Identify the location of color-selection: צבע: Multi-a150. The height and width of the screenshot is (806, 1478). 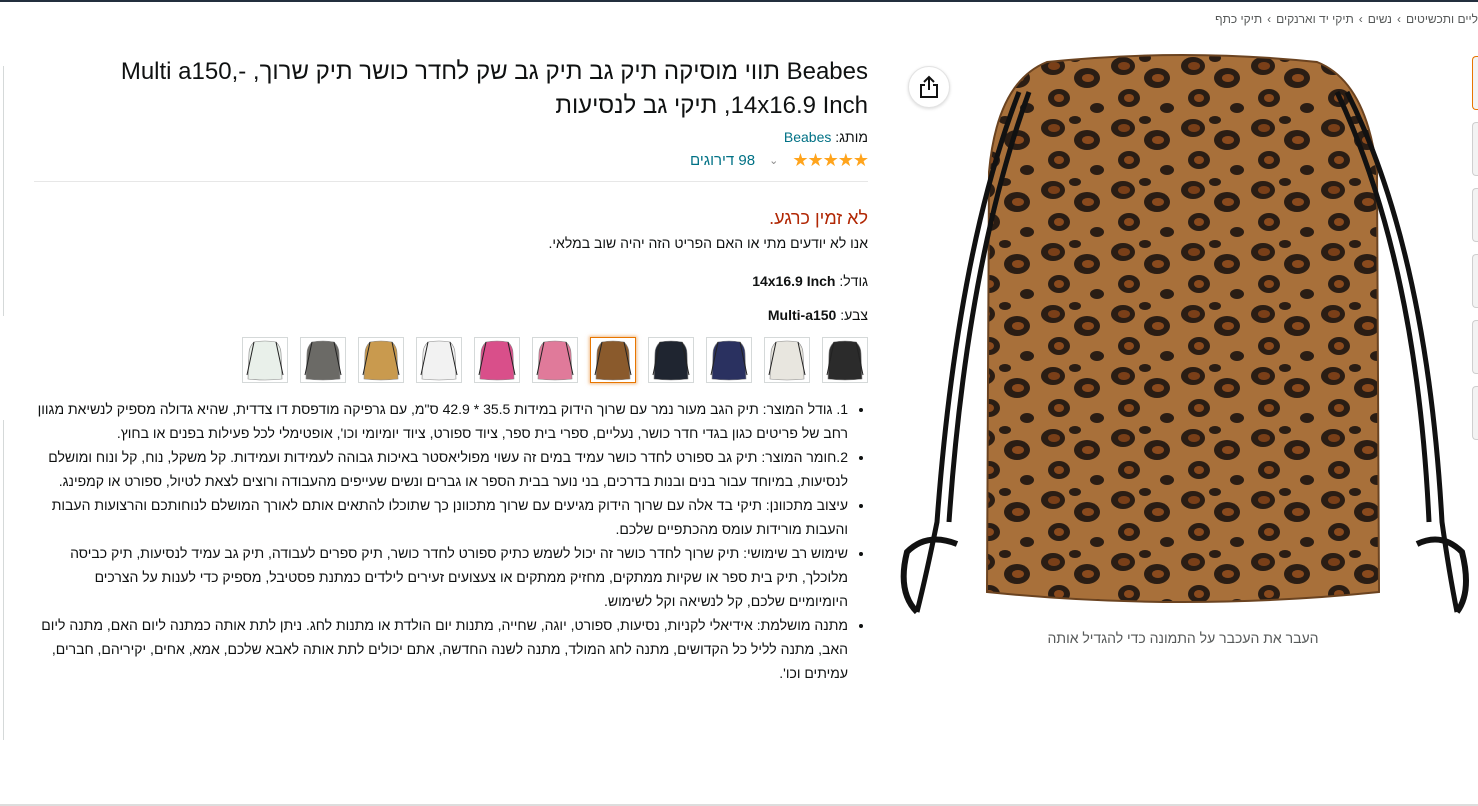
(451, 315).